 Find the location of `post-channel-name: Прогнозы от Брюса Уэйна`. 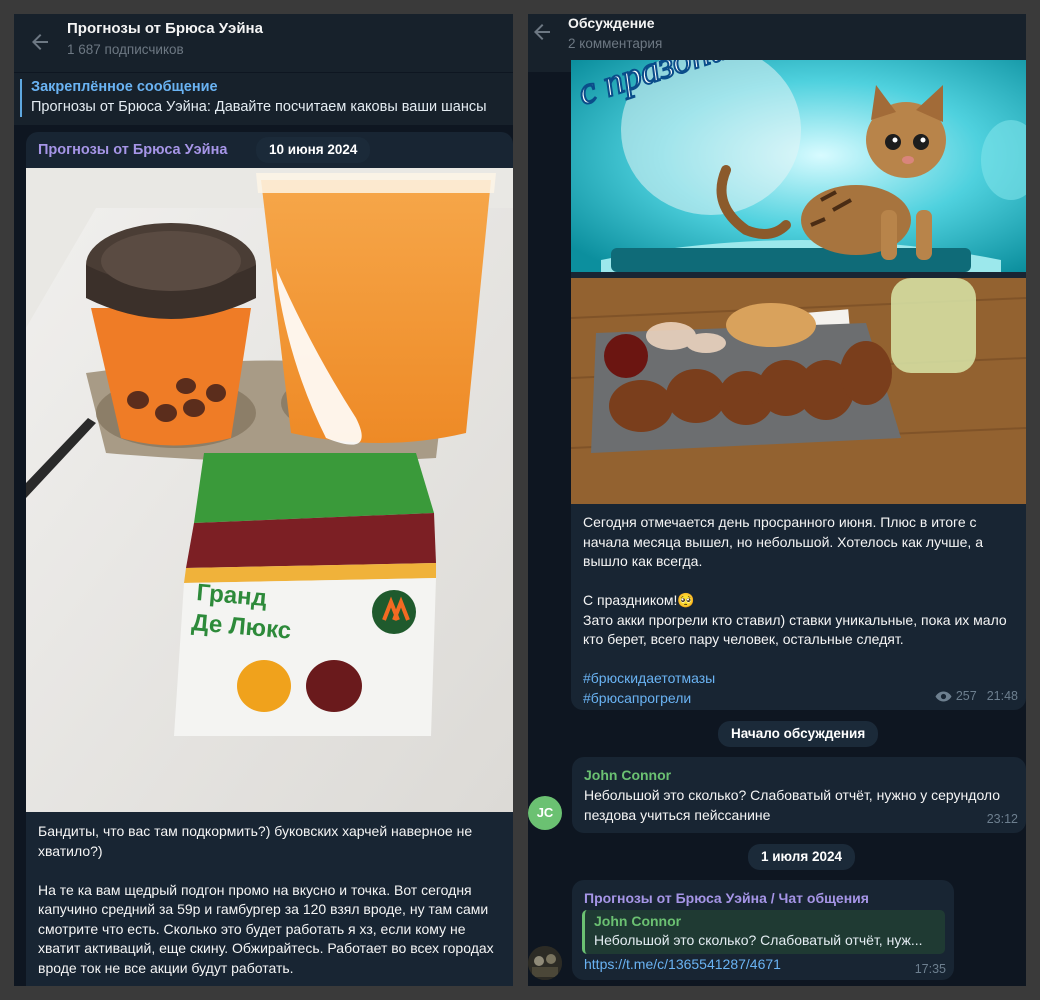

post-channel-name: Прогнозы от Брюса Уэйна is located at coordinates (132, 150).